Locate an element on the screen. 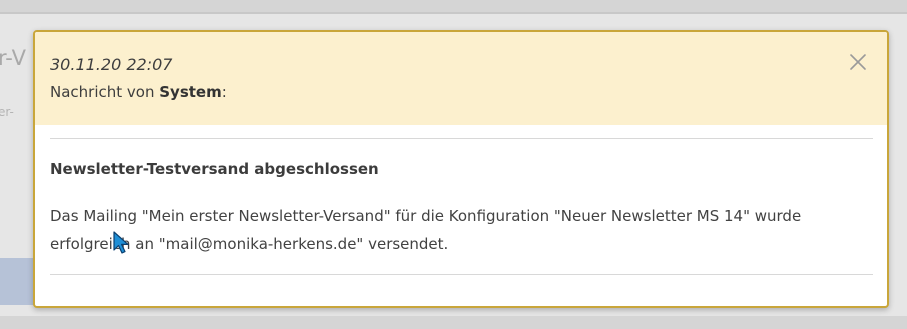  notification-timestamp: 30.11.20 22:07 is located at coordinates (111, 64).